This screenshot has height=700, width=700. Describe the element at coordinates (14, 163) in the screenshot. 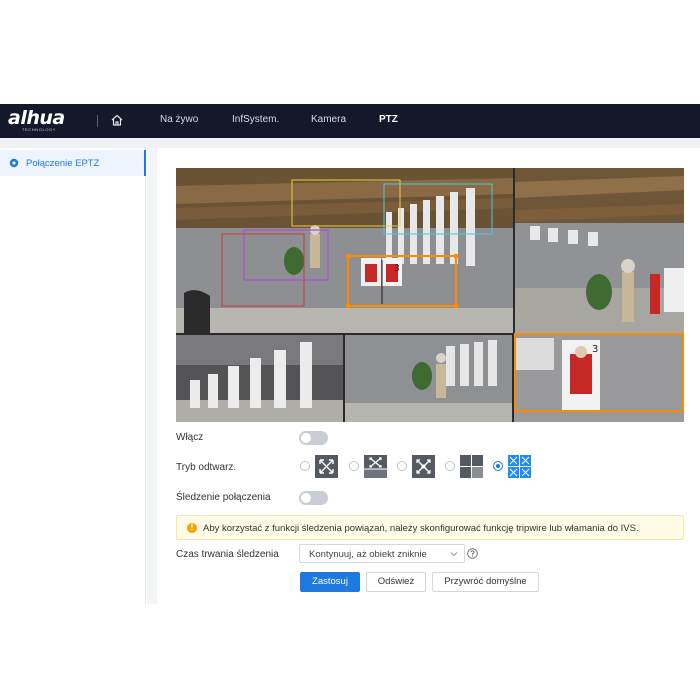

I see `gear-icon` at that location.